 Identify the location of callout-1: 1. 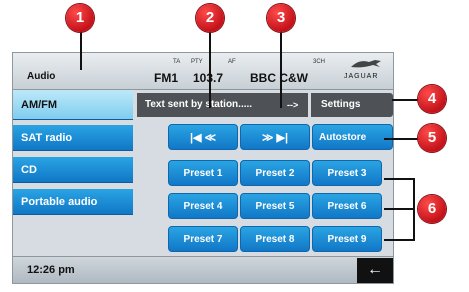
(80, 18).